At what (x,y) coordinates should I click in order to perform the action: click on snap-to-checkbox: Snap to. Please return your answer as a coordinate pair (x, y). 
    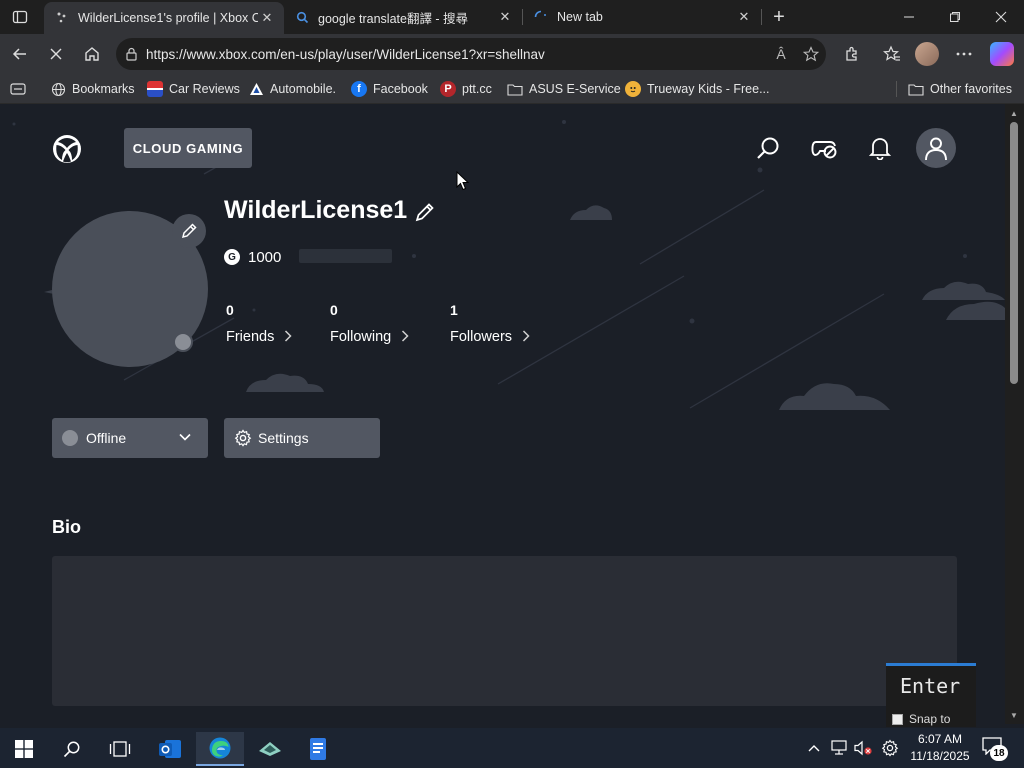
    Looking at the image, I should click on (921, 719).